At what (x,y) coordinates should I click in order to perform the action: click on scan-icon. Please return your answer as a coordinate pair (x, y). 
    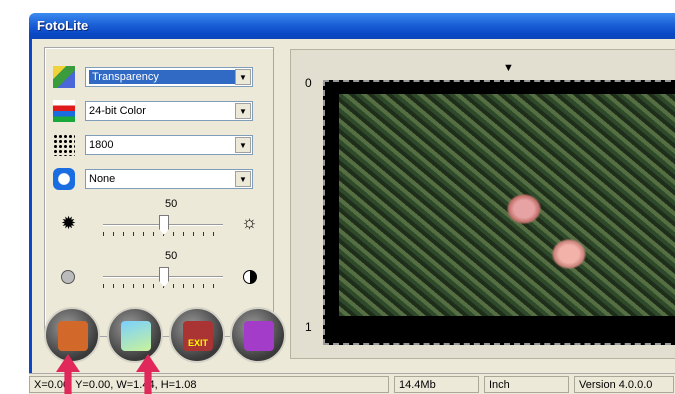
    Looking at the image, I should click on (136, 336).